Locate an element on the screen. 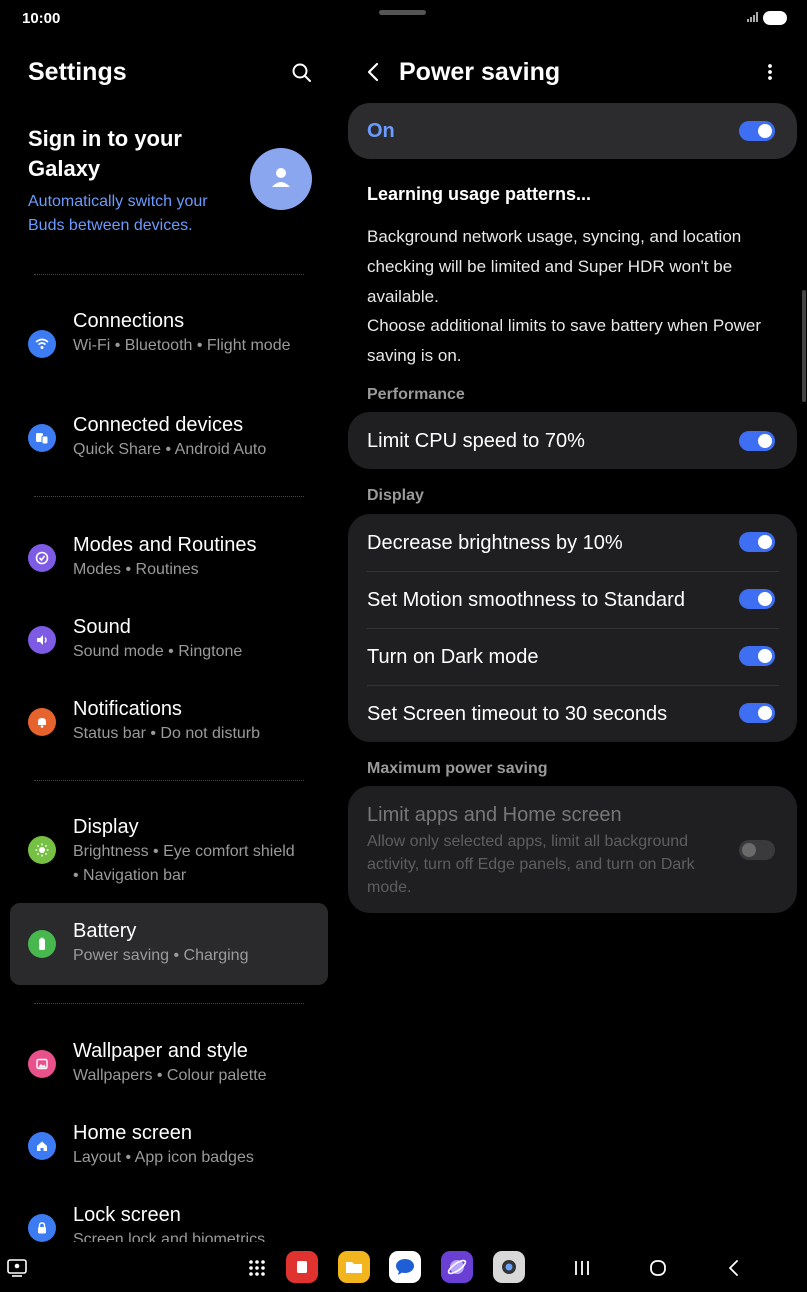 The image size is (807, 1292). max-power-saving-toggle is located at coordinates (757, 850).